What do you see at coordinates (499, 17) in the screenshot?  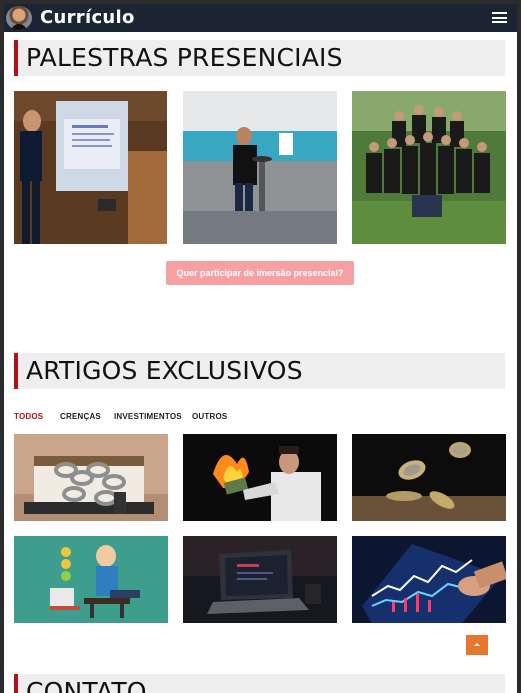 I see `hamburger-menu-icon` at bounding box center [499, 17].